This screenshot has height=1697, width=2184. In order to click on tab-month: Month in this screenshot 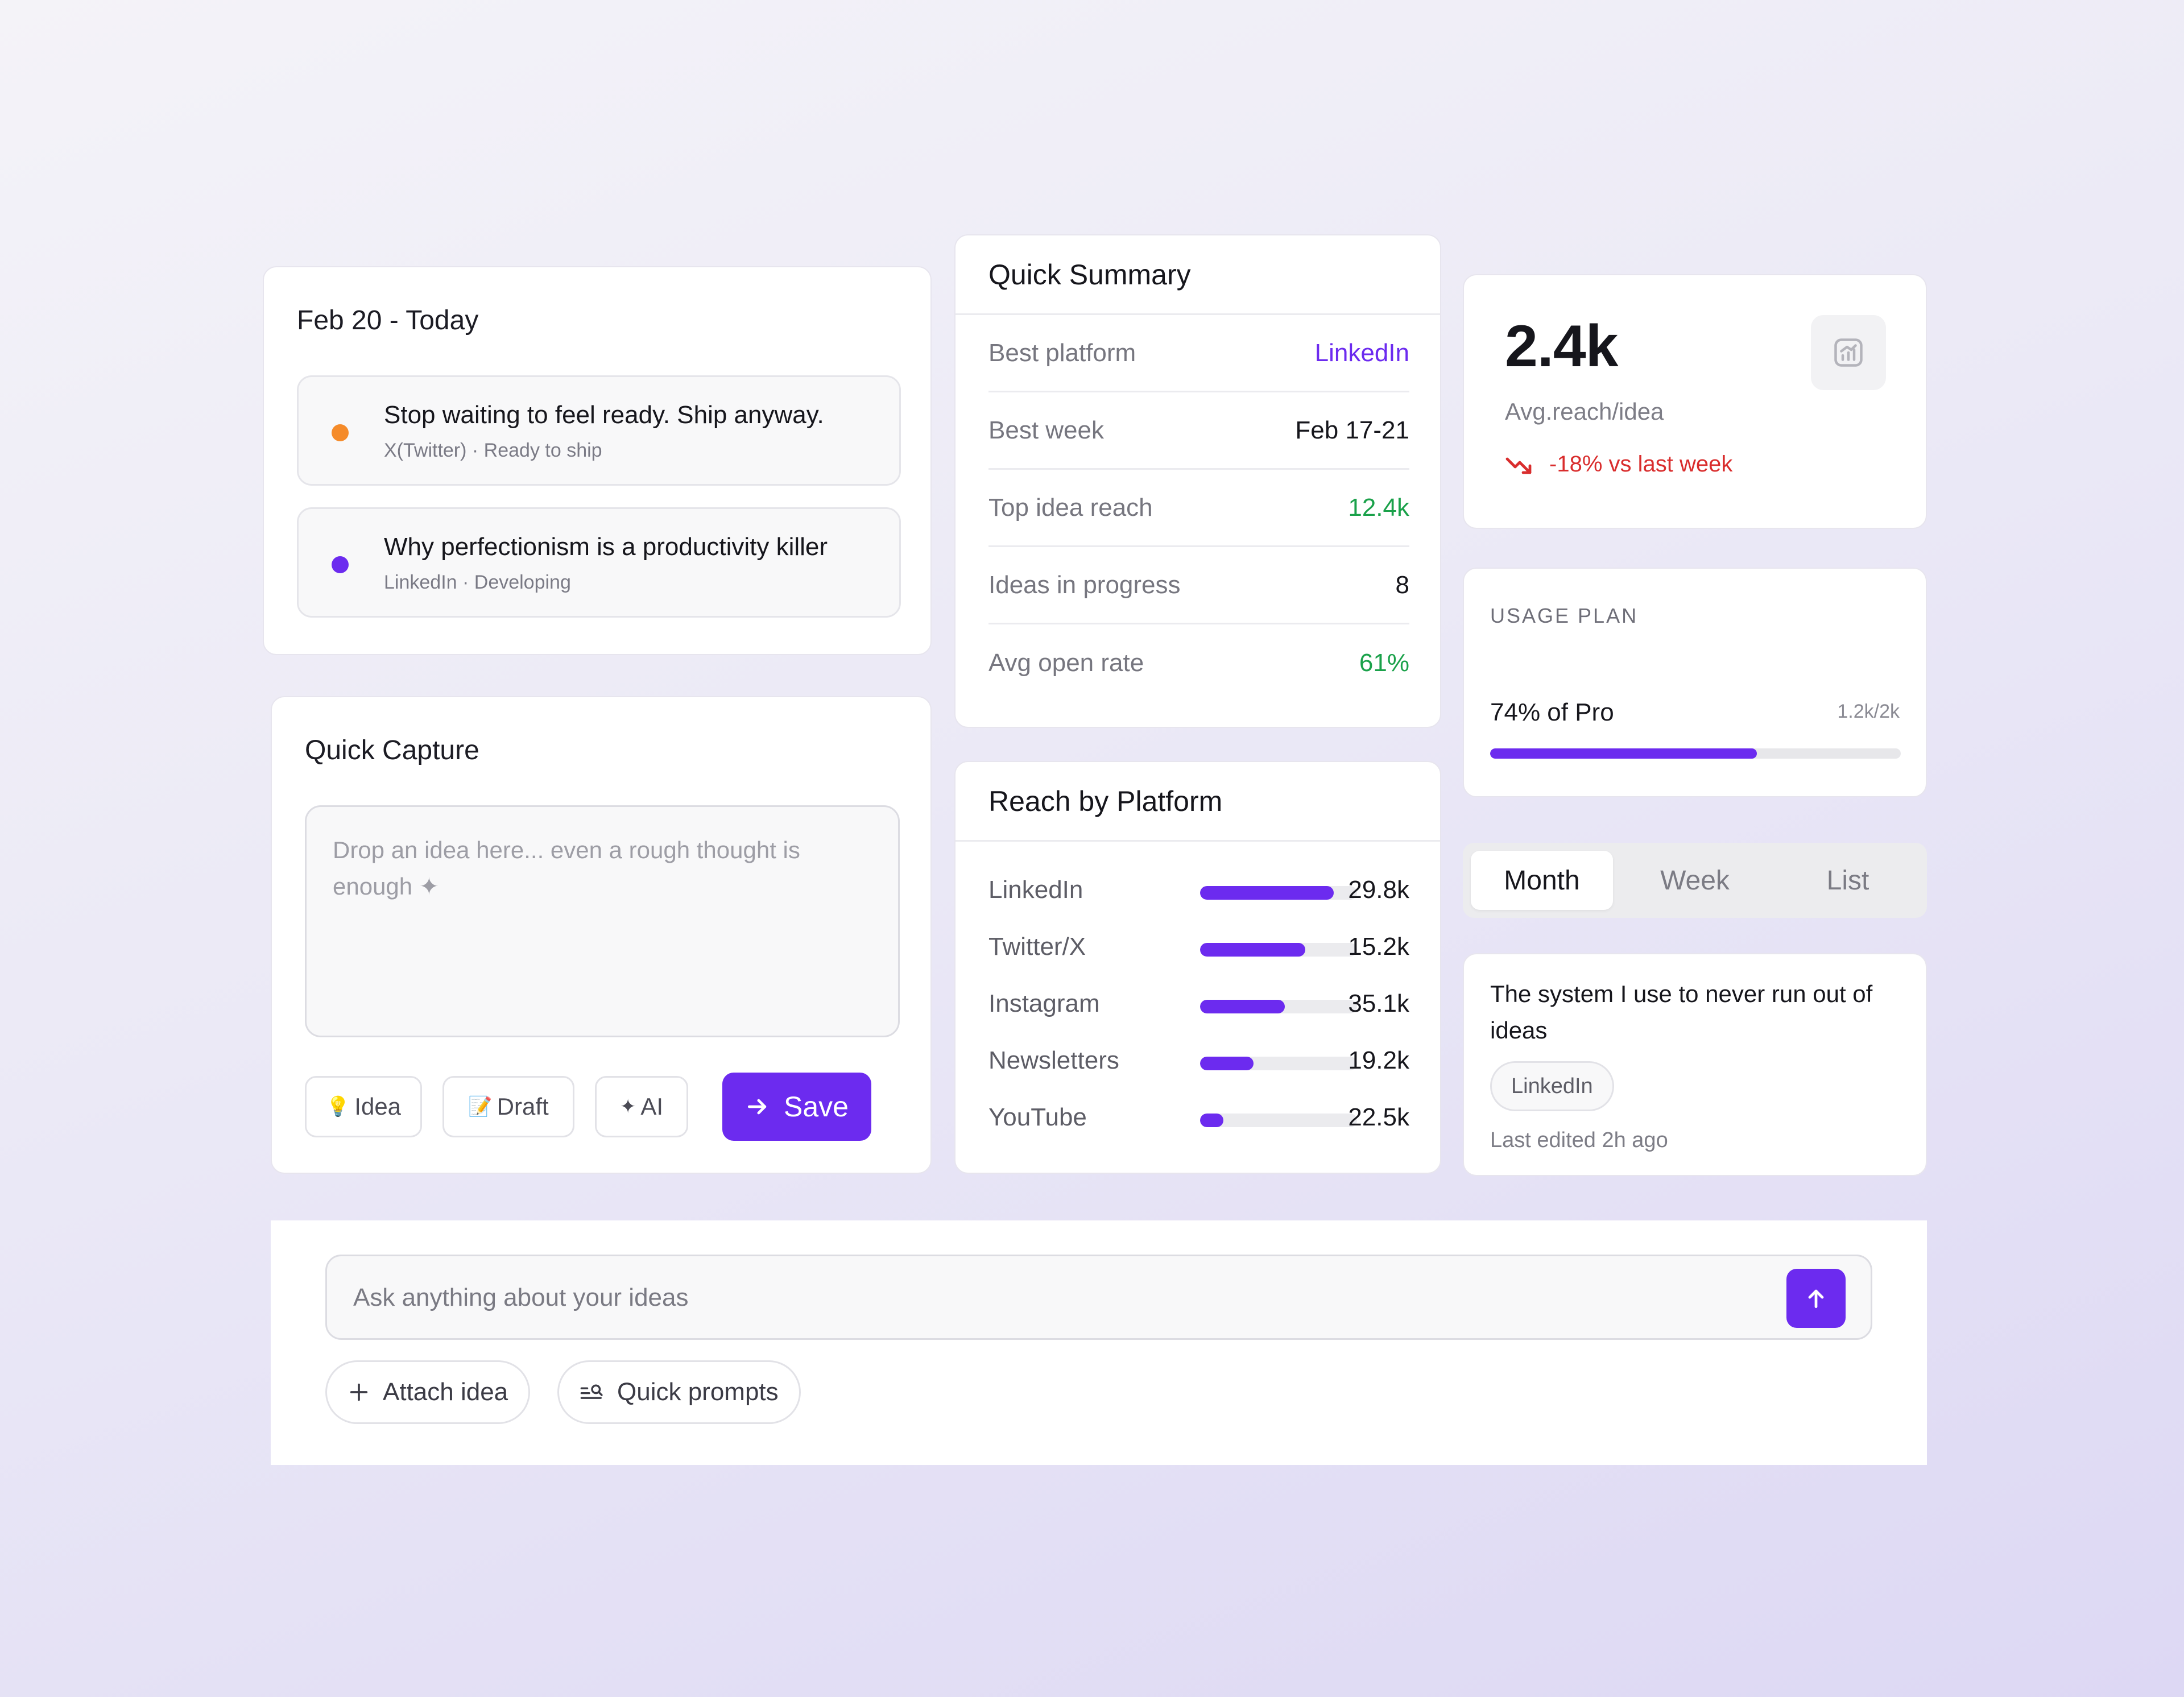, I will do `click(1542, 880)`.